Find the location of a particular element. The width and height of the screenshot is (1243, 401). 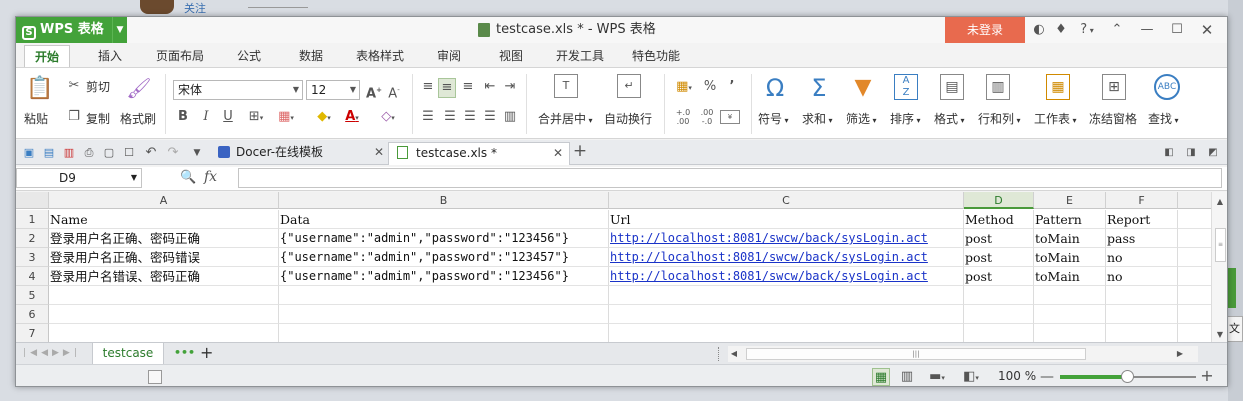

macro-record-icon is located at coordinates (155, 377).